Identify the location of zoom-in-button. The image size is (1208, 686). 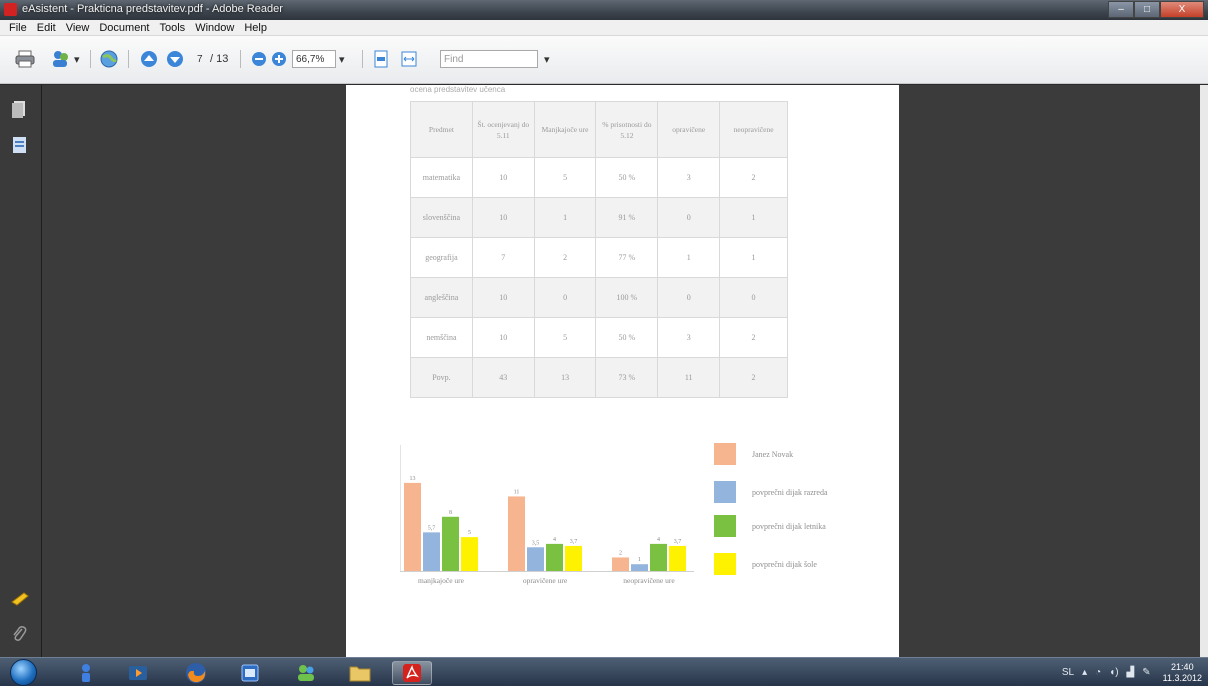
(279, 59).